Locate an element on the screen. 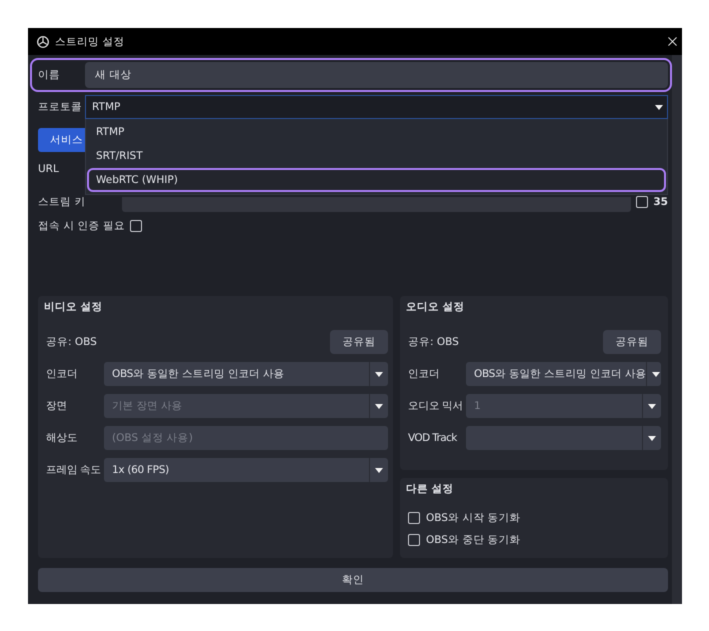 This screenshot has width=709, height=631. protocol-dropdown: RTMP is located at coordinates (376, 107).